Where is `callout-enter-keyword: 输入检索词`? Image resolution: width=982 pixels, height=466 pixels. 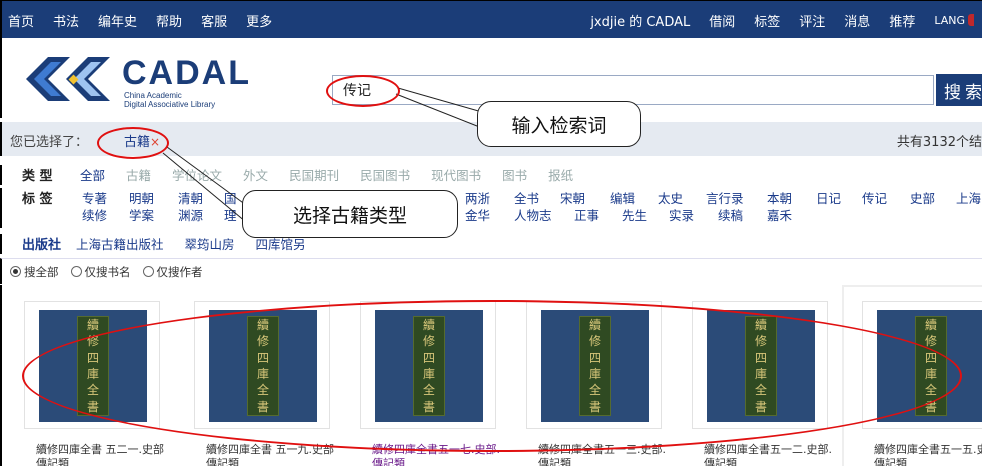
callout-enter-keyword: 输入检索词 is located at coordinates (559, 124).